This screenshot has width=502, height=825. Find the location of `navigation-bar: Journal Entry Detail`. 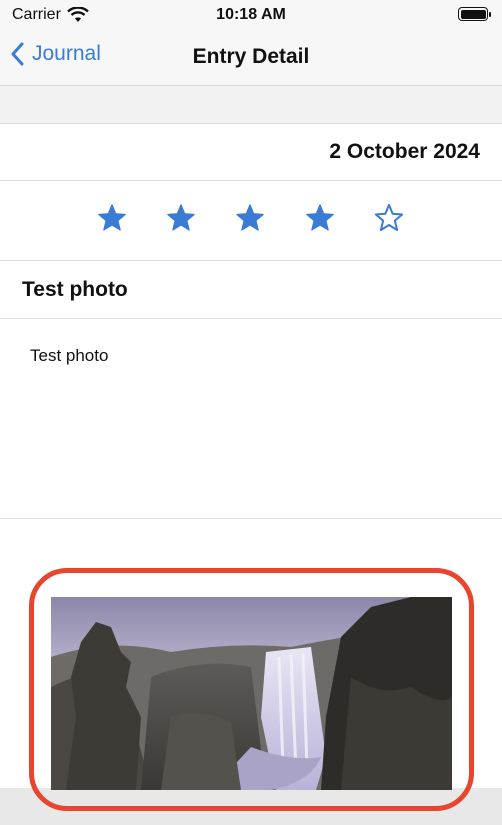

navigation-bar: Journal Entry Detail is located at coordinates (251, 58).